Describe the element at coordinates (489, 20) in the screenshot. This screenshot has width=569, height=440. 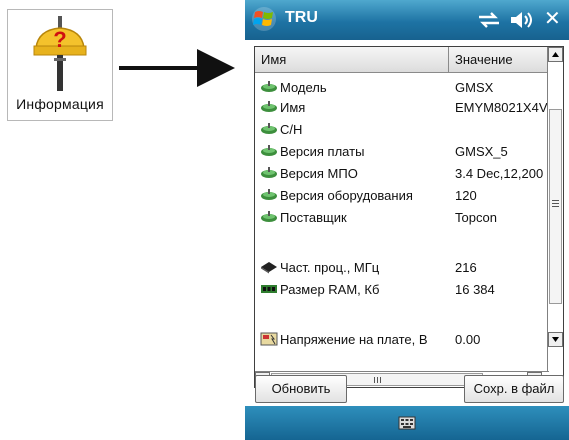
I see `connectivity-icon` at that location.